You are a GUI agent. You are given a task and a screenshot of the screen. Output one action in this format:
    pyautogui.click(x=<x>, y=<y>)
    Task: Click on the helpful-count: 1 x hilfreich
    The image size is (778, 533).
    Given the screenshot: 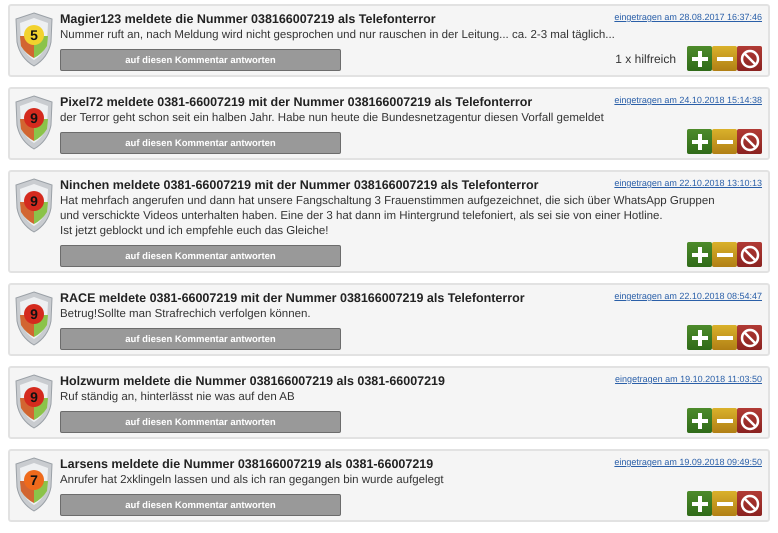 What is the action you would take?
    pyautogui.click(x=645, y=59)
    